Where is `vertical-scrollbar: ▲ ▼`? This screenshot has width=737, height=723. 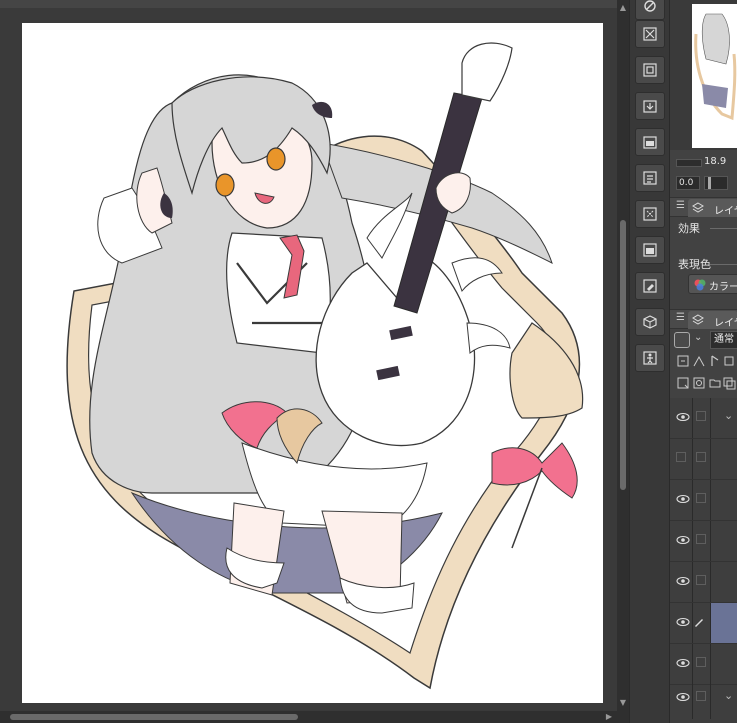
vertical-scrollbar: ▲ ▼ is located at coordinates (623, 355).